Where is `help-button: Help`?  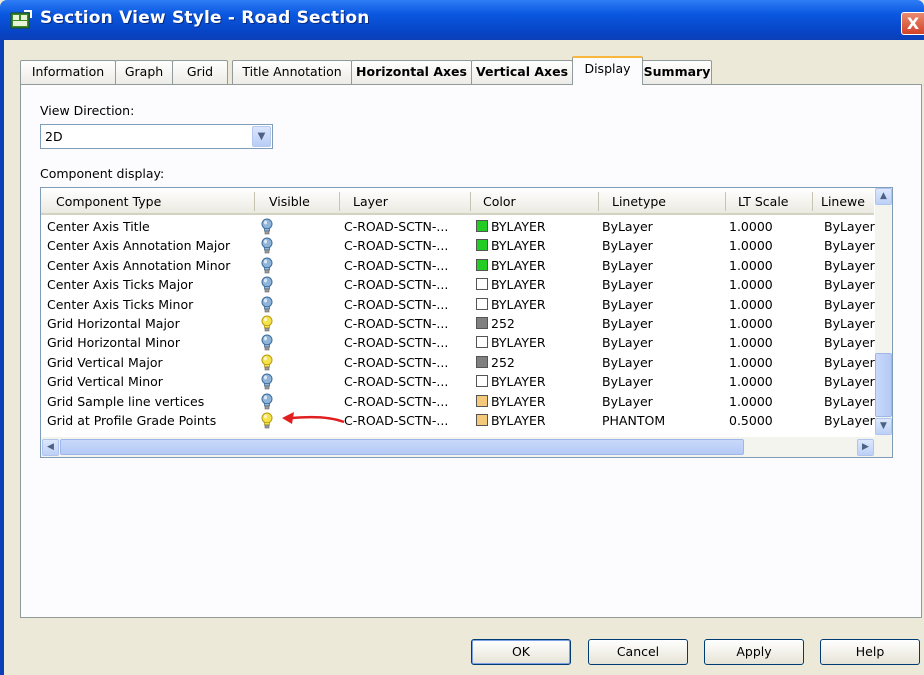
help-button: Help is located at coordinates (870, 652).